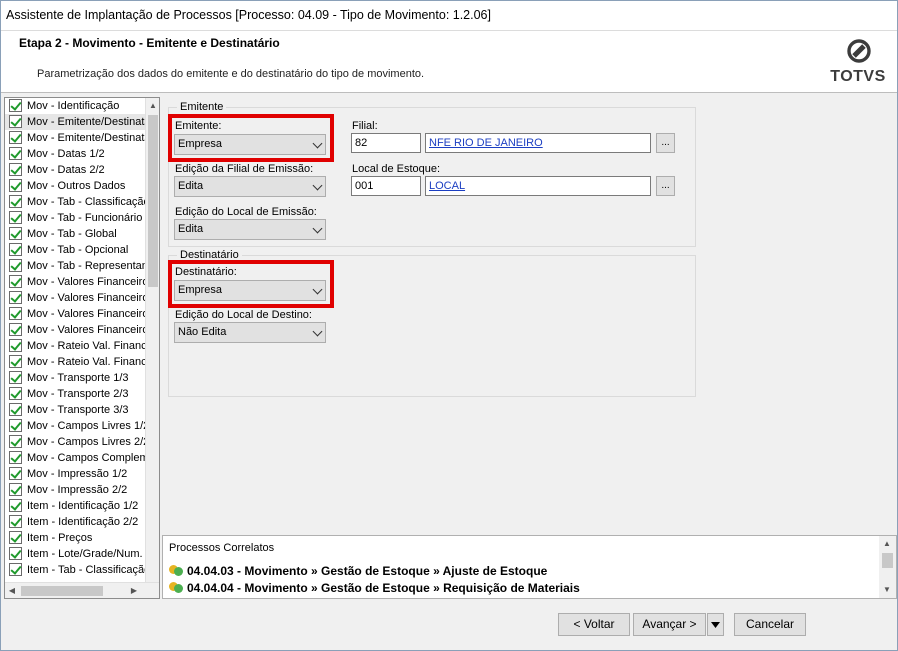 This screenshot has height=651, width=898. Describe the element at coordinates (887, 560) in the screenshot. I see `correlatos-scroll-thumb` at that location.